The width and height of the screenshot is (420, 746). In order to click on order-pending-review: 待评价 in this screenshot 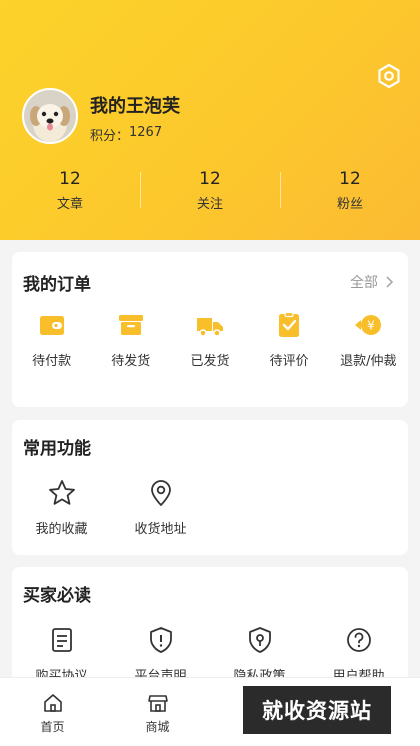, I will do `click(289, 339)`.